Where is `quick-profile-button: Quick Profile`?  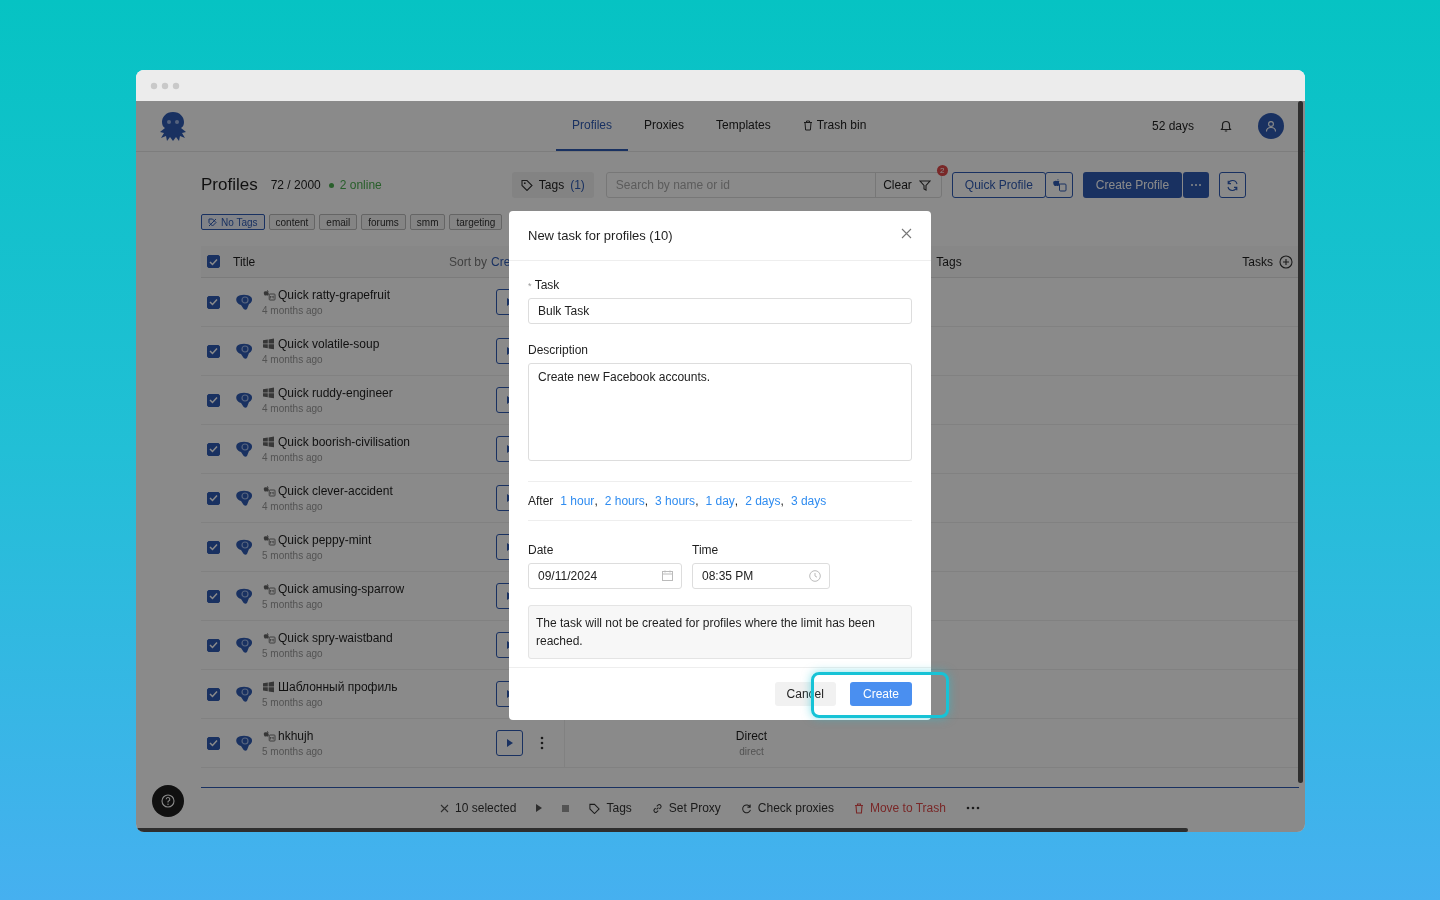 quick-profile-button: Quick Profile is located at coordinates (998, 185).